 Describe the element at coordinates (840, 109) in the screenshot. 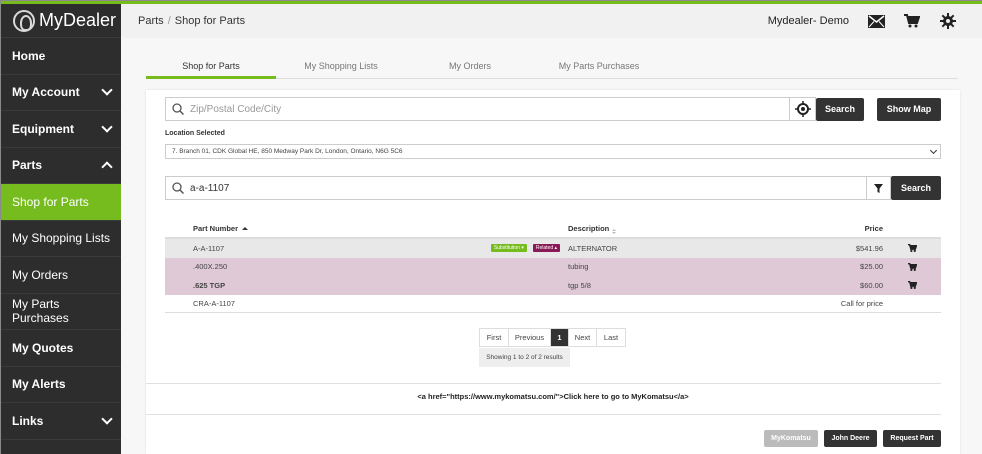

I see `location-search-button: Search` at that location.